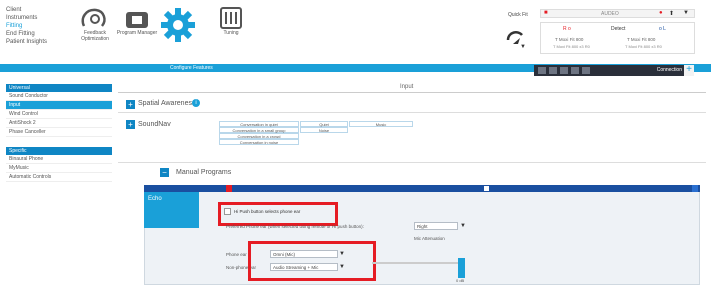 This screenshot has width=711, height=289. What do you see at coordinates (669, 70) in the screenshot?
I see `connection-label: Connection` at bounding box center [669, 70].